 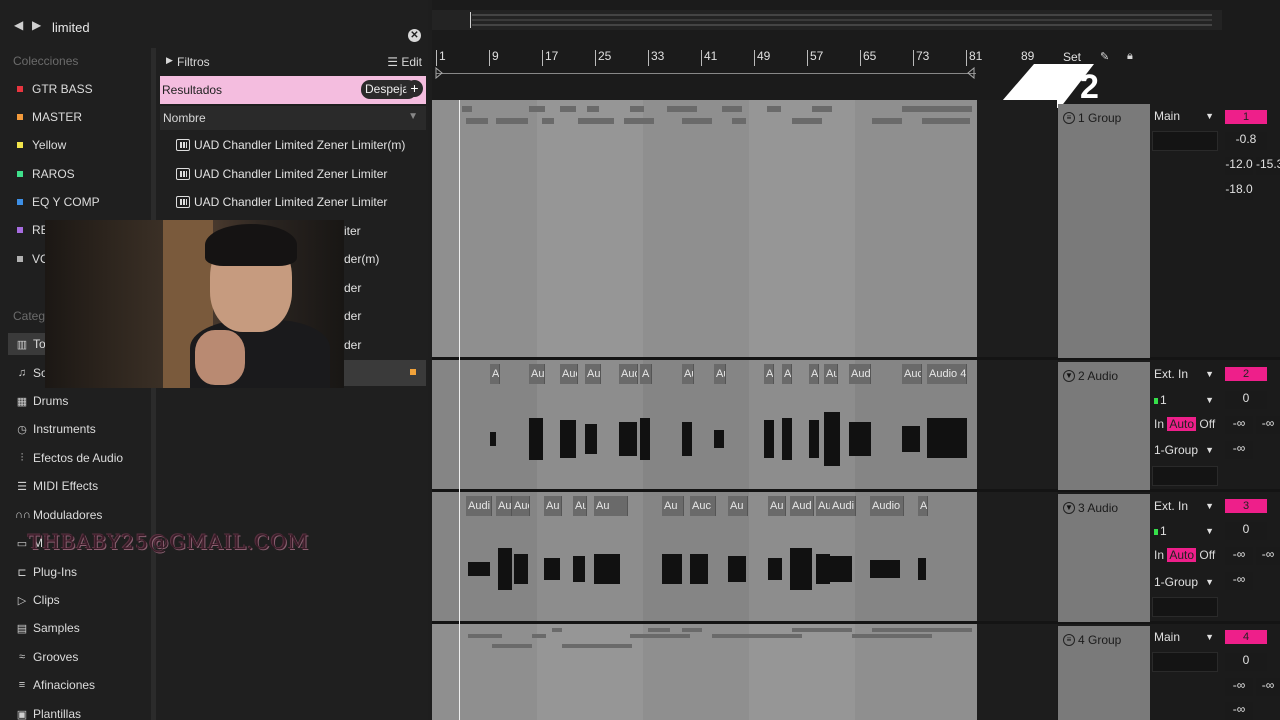 I want to click on collection-item: Yellow, so click(x=41, y=145).